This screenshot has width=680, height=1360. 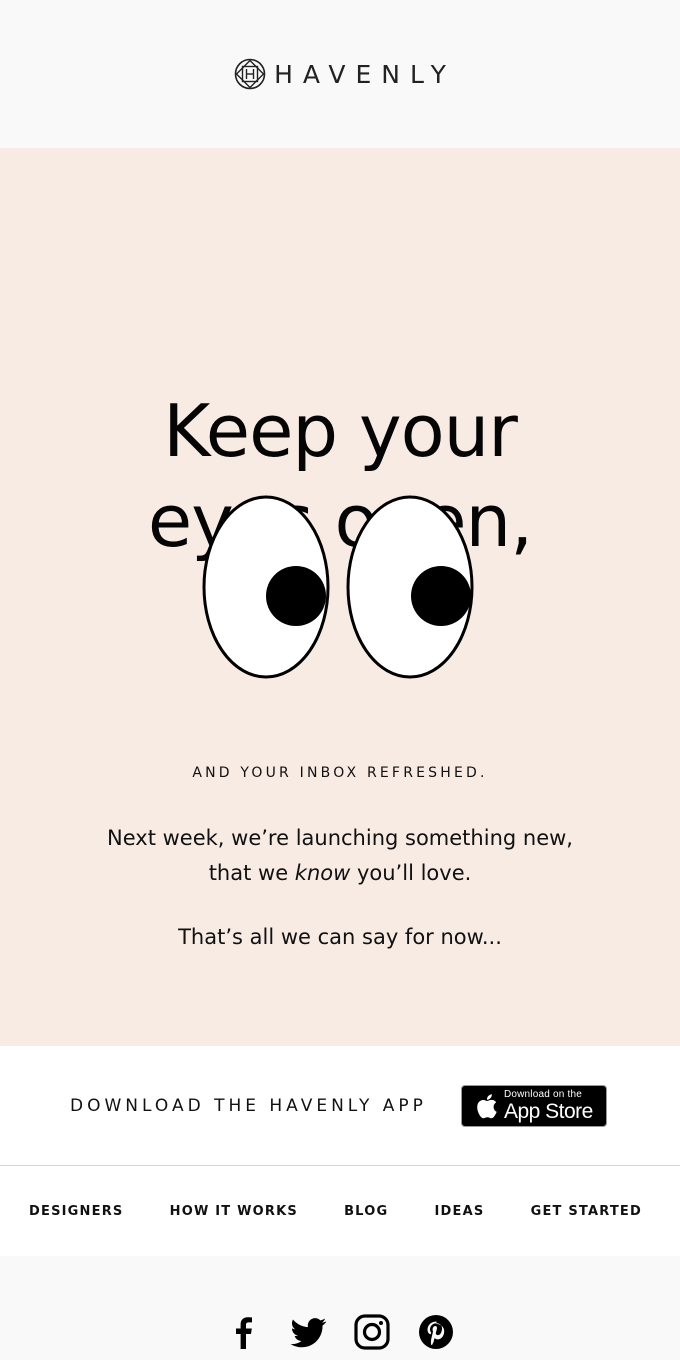 What do you see at coordinates (340, 431) in the screenshot?
I see `headline-line-1: Keep your` at bounding box center [340, 431].